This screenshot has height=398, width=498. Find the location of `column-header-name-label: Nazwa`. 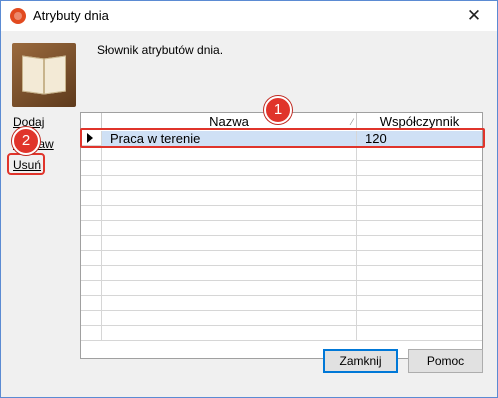

column-header-name-label: Nazwa is located at coordinates (229, 121).